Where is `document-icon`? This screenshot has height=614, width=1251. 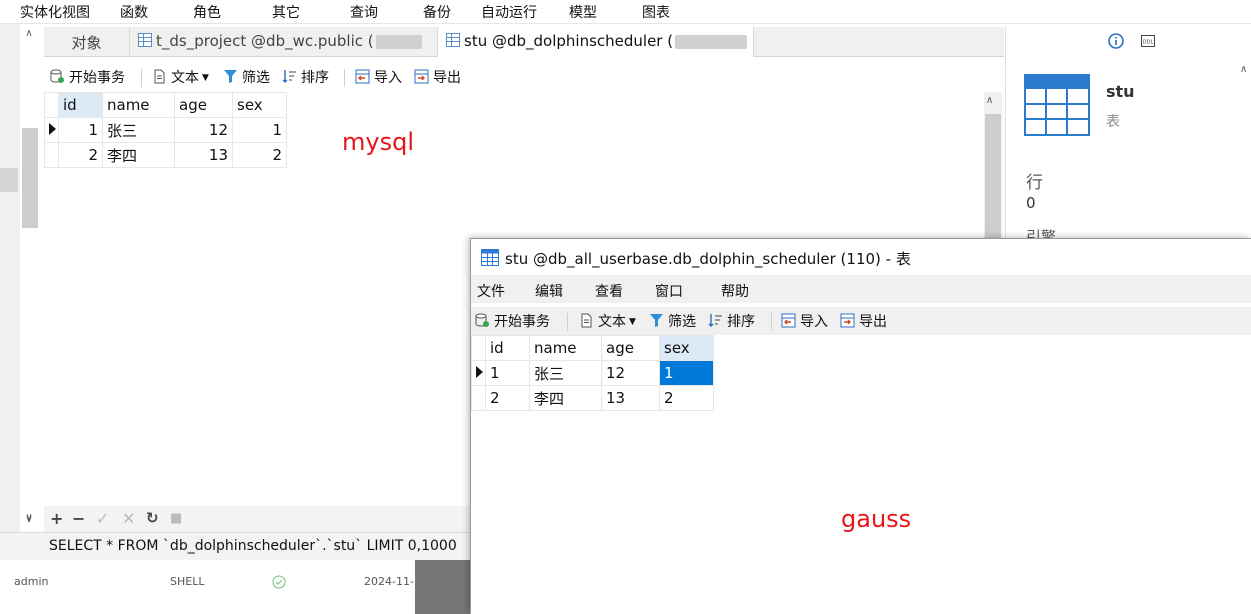
document-icon is located at coordinates (159, 76).